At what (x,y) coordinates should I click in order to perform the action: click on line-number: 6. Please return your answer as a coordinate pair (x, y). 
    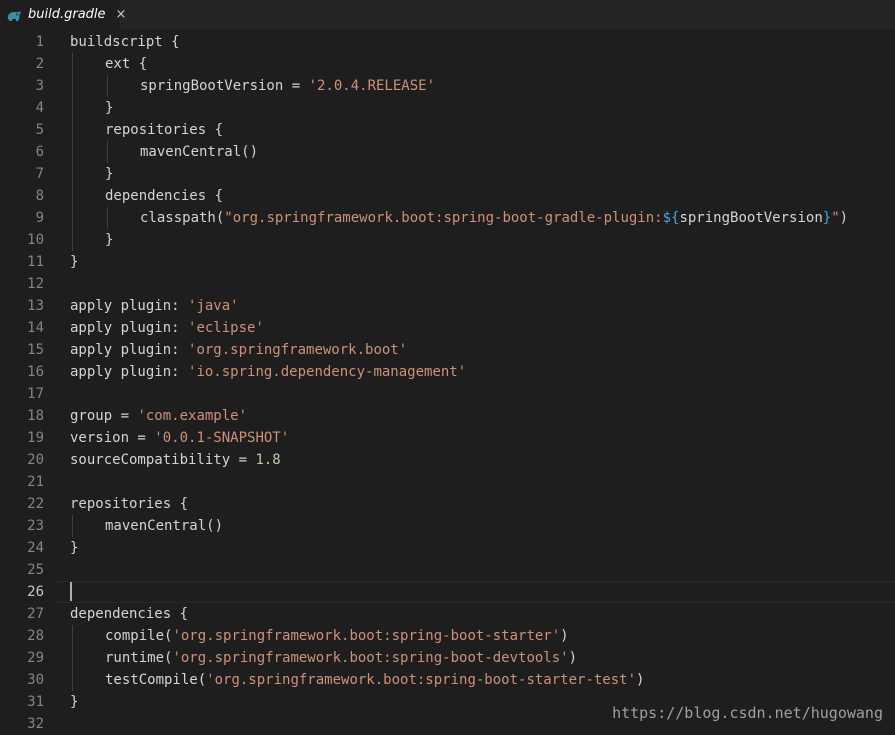
    Looking at the image, I should click on (39, 152).